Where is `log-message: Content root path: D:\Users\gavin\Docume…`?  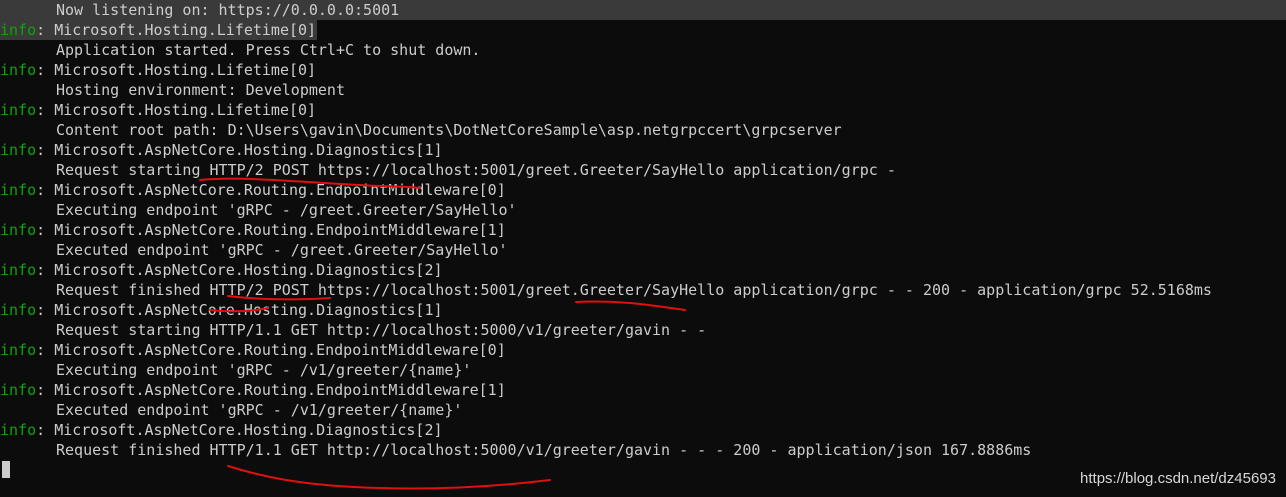 log-message: Content root path: D:\Users\gavin\Docume… is located at coordinates (449, 130).